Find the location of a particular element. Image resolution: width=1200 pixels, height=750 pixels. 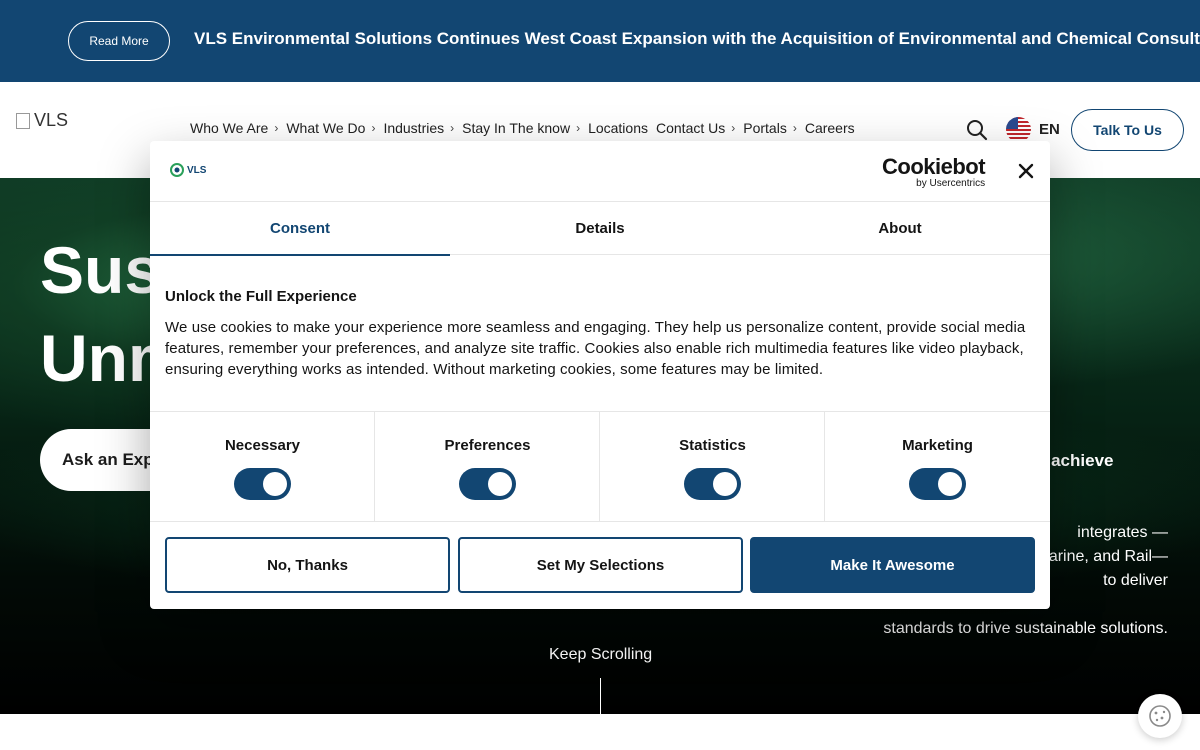

nav-label: Locations is located at coordinates (618, 128).